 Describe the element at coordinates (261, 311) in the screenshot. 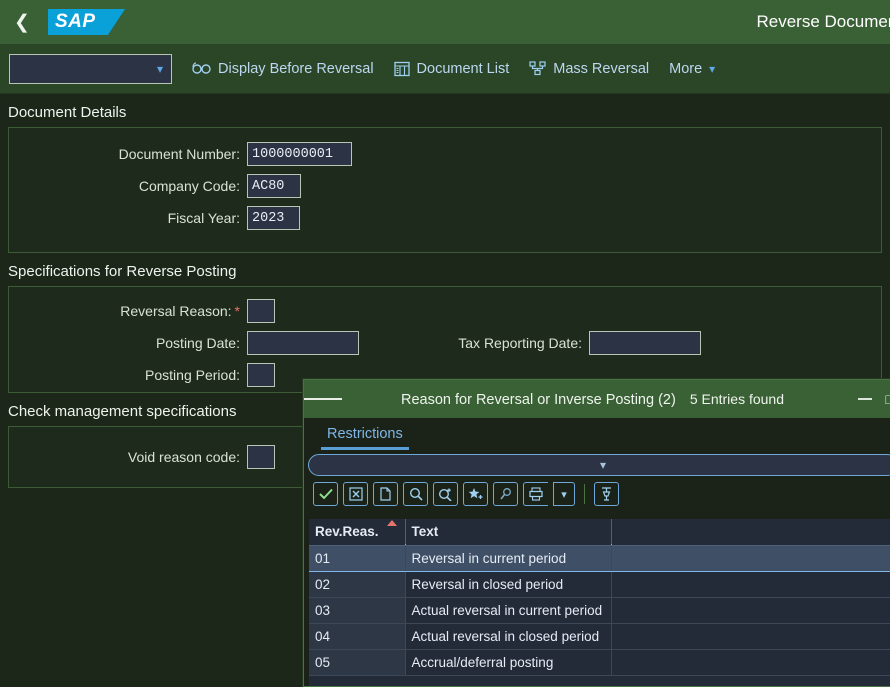

I see `reversal-reason-input` at that location.